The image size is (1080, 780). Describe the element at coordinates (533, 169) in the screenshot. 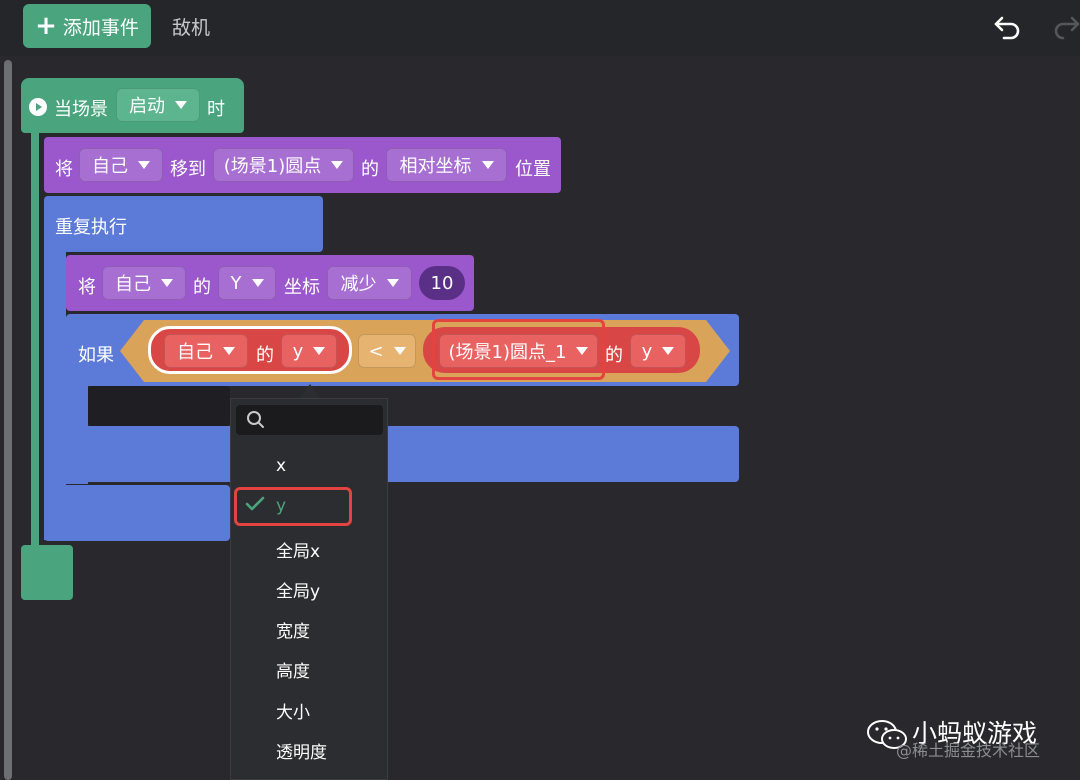

I see `move-position-label: 位置` at that location.